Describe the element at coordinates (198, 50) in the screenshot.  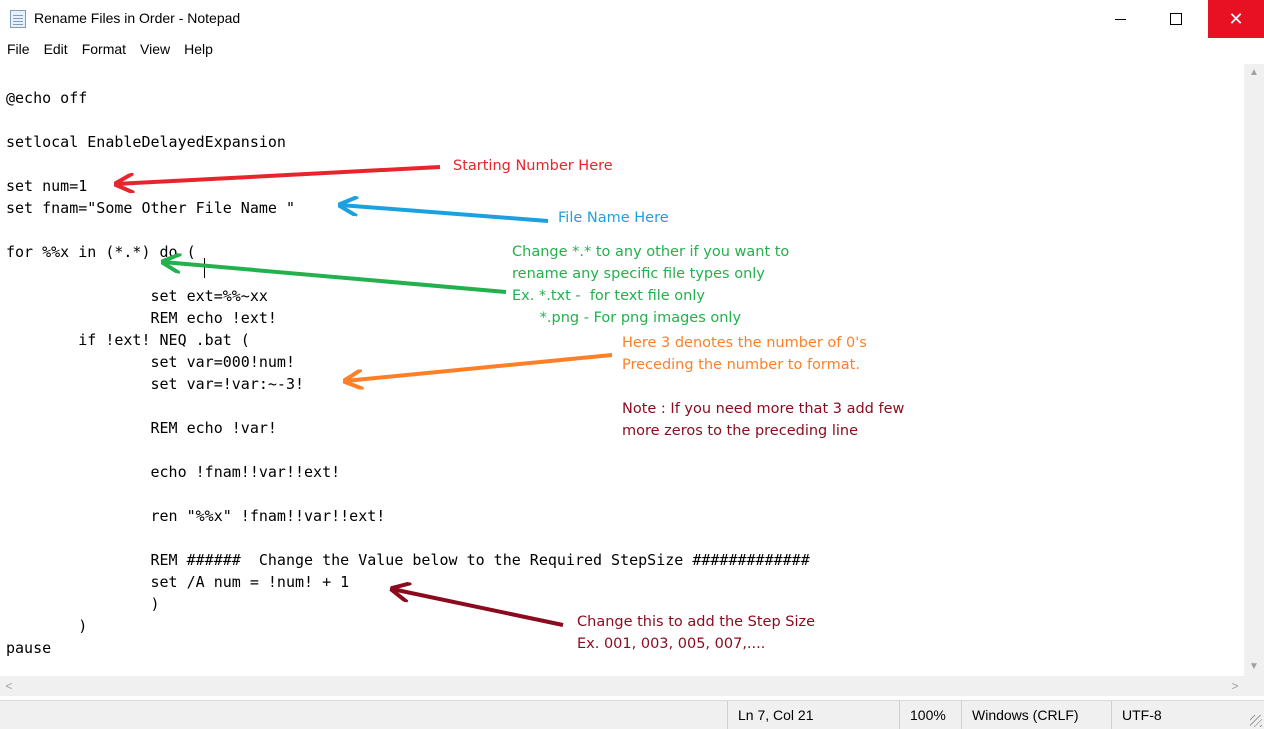
I see `menu-help: Help` at that location.